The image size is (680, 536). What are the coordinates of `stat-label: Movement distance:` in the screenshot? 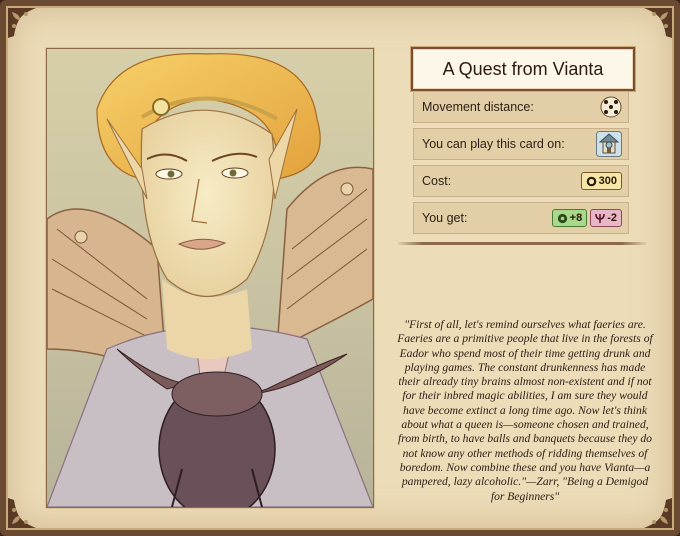 It's located at (478, 107).